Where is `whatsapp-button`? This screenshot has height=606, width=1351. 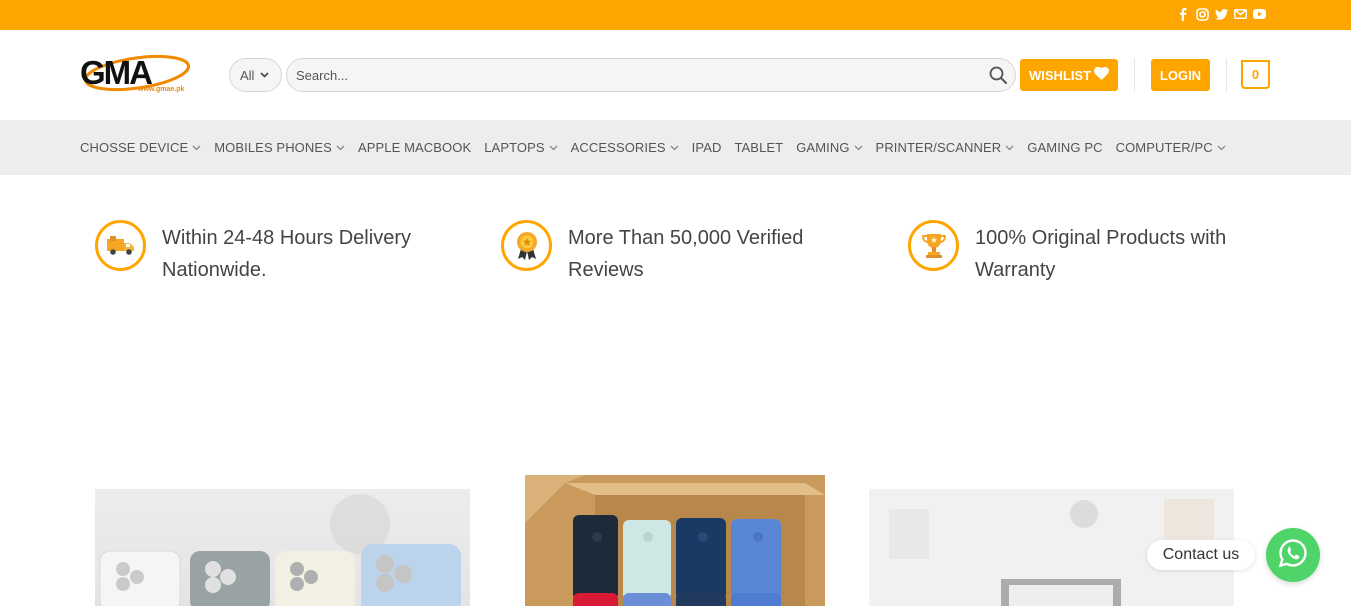
whatsapp-button is located at coordinates (1293, 555).